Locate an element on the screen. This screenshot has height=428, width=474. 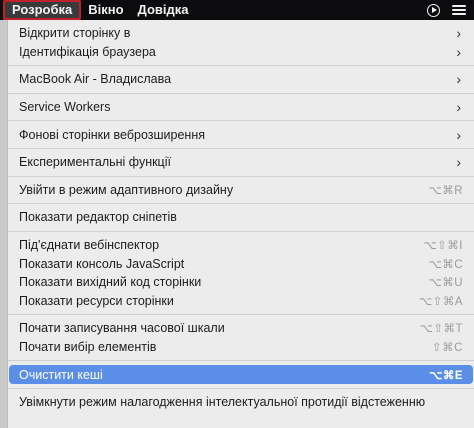
menu-item-label: Ідентифікація браузера is located at coordinates (87, 51).